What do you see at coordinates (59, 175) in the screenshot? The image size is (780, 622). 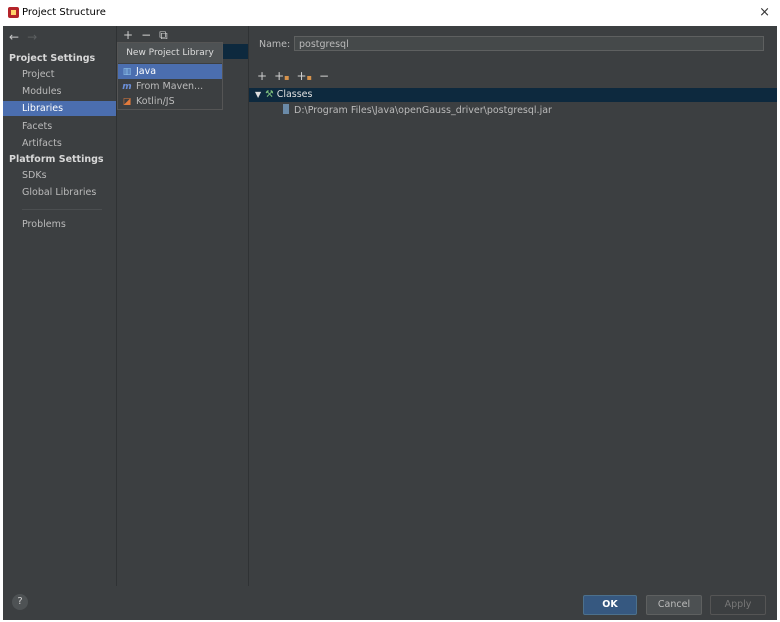 I see `sidebar-item-sdks: SDKs` at bounding box center [59, 175].